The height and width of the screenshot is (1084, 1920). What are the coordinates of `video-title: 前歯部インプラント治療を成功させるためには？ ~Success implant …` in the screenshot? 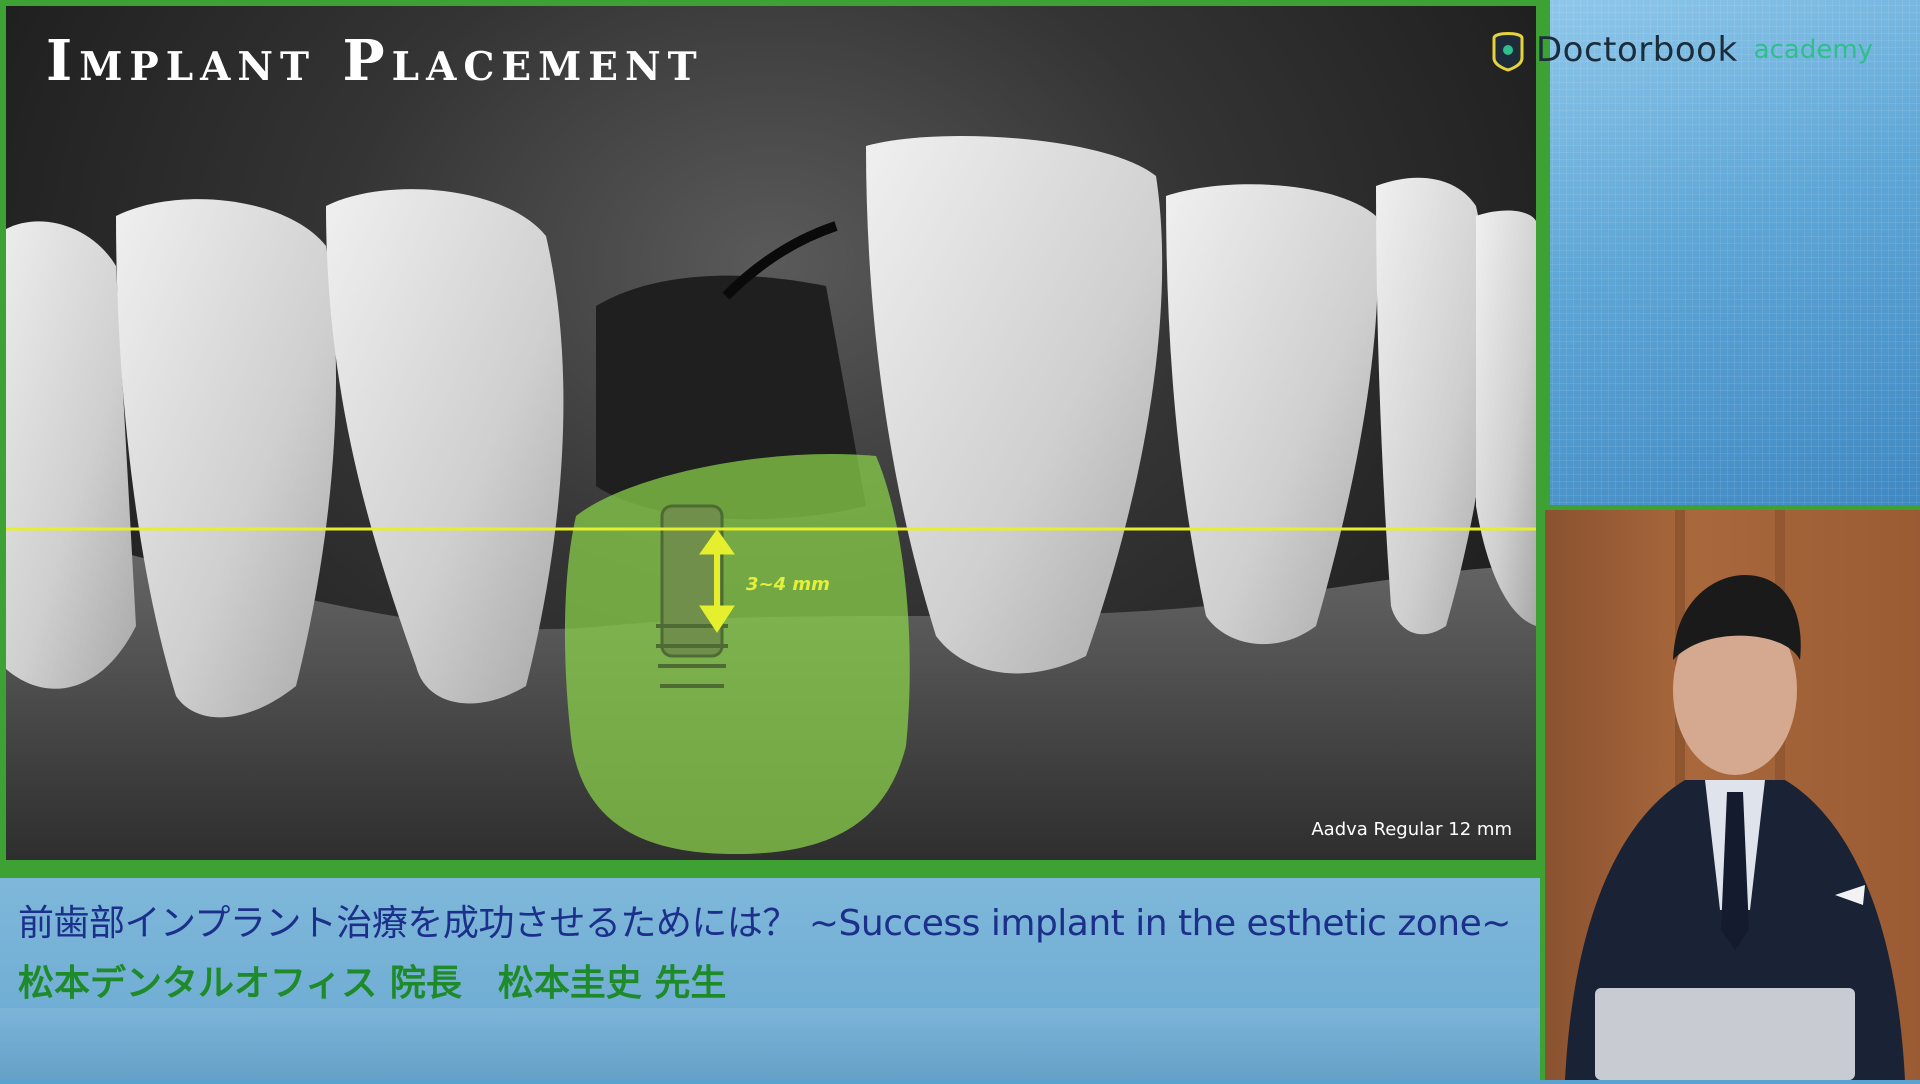 It's located at (764, 923).